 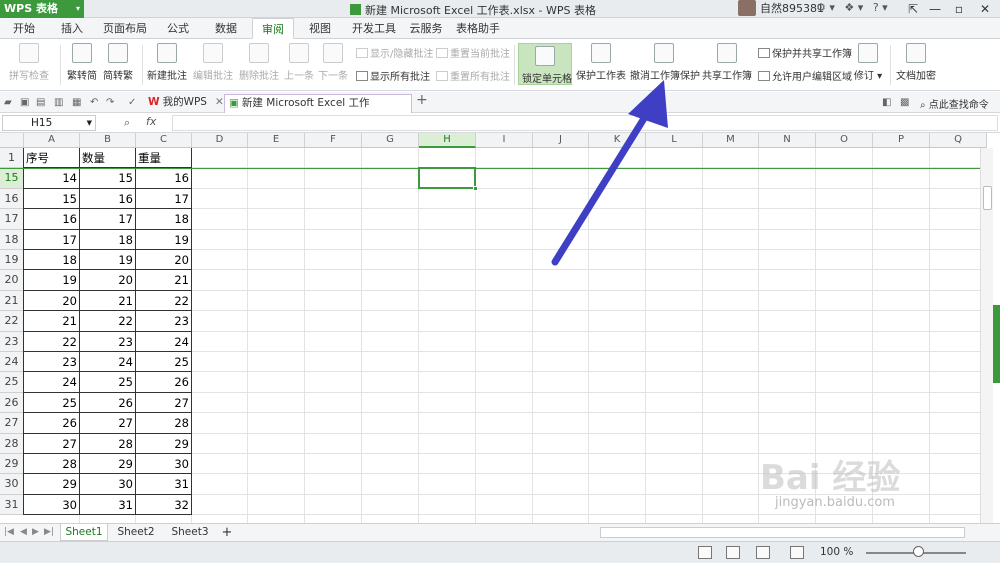 What do you see at coordinates (12, 403) in the screenshot?
I see `row-header: 26` at bounding box center [12, 403].